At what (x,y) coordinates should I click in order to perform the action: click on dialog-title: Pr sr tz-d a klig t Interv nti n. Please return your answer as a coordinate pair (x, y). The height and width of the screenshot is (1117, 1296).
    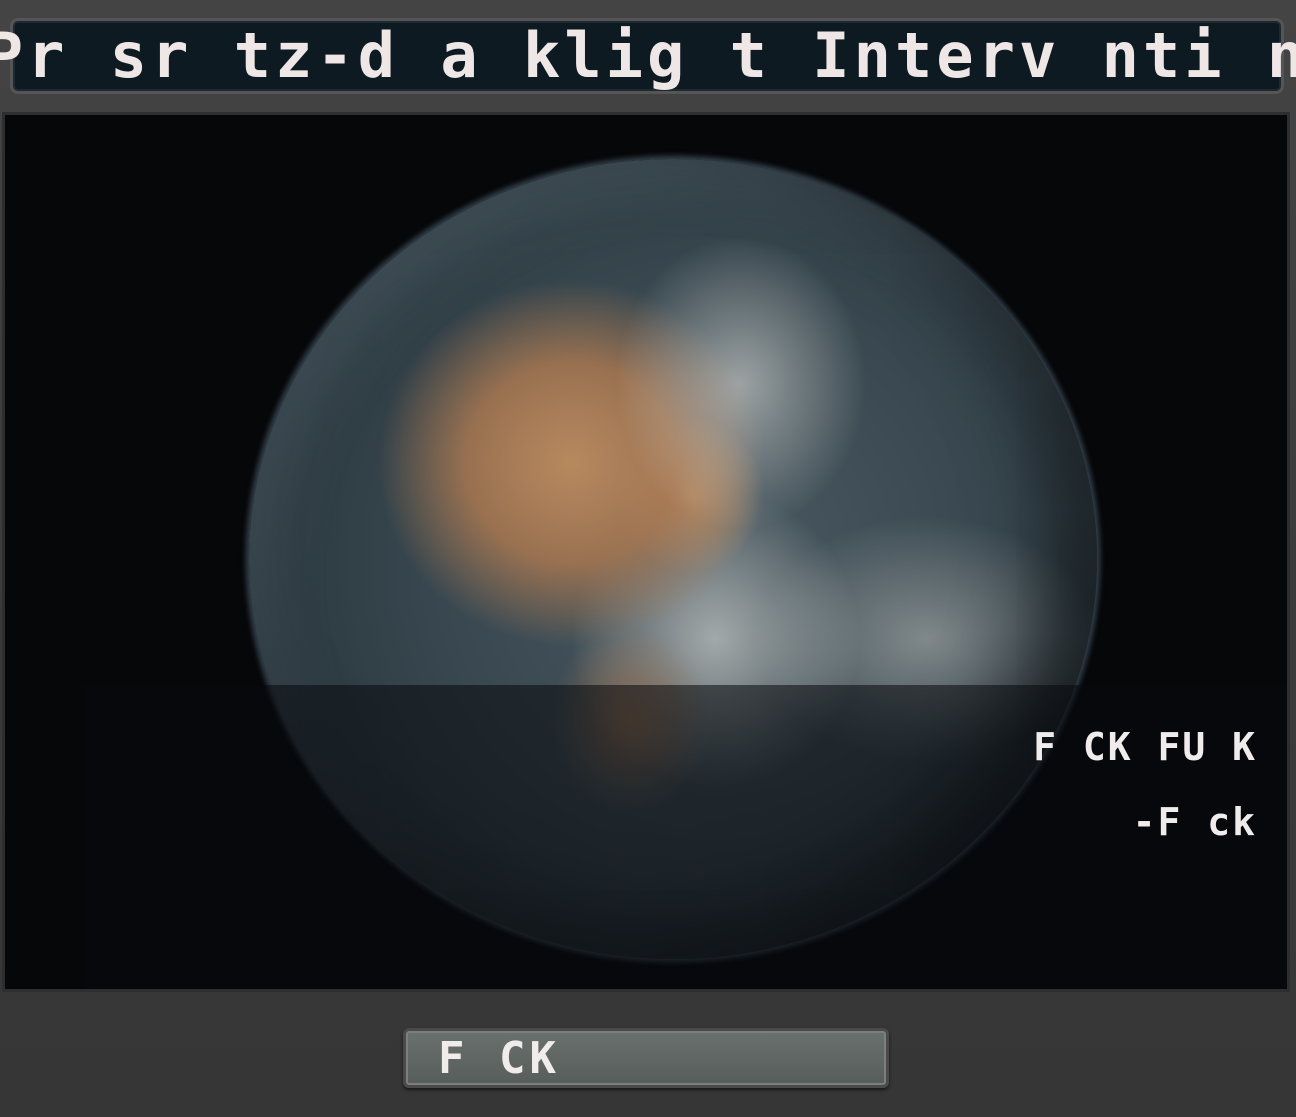
    Looking at the image, I should click on (648, 55).